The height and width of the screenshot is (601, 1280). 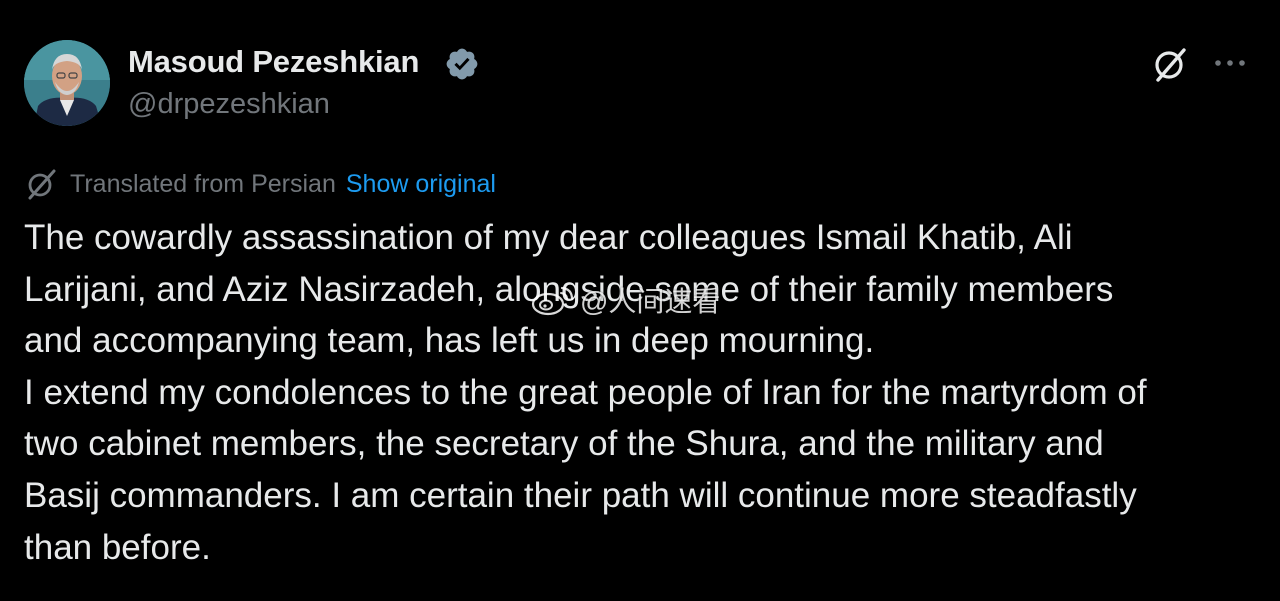 I want to click on show-original-link: Show original, so click(x=421, y=184).